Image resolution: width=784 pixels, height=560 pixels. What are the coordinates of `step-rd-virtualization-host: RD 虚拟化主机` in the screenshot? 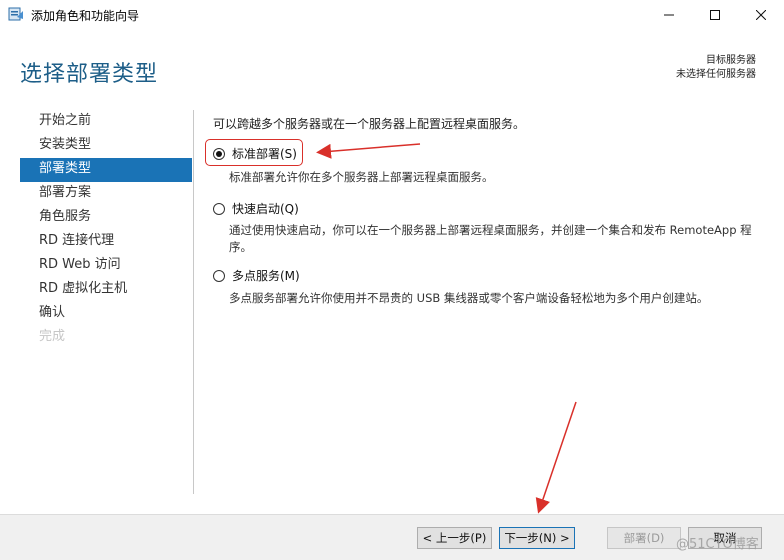 It's located at (106, 290).